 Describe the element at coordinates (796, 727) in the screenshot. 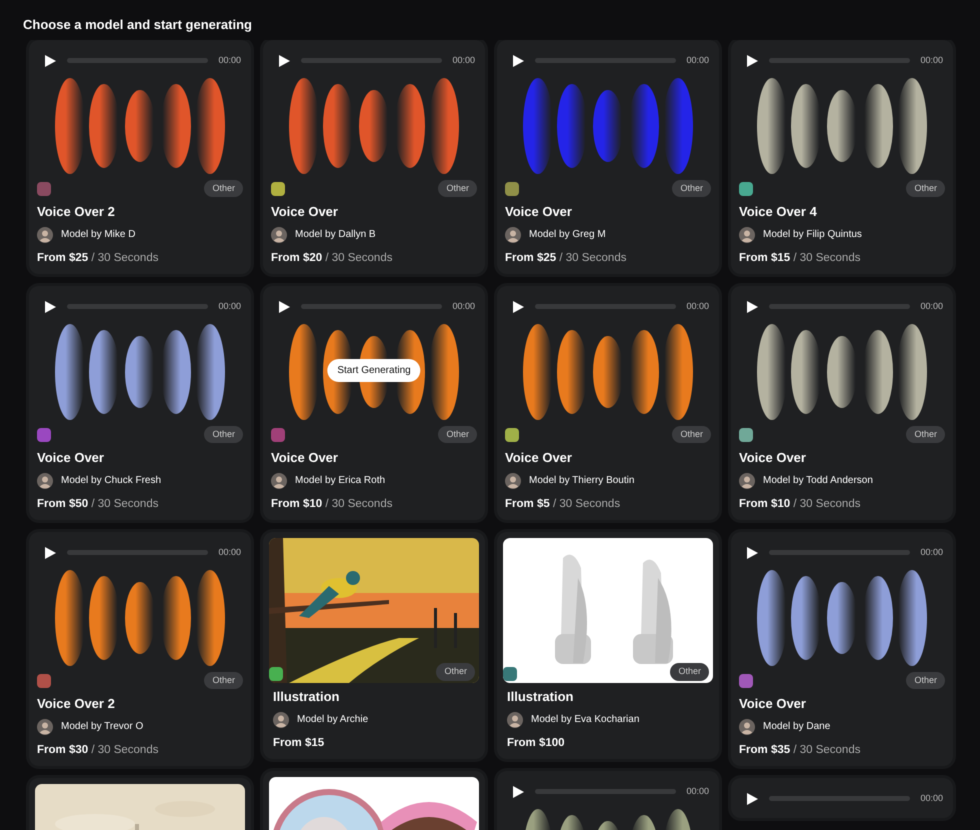

I see `model-author: Model by Dane` at that location.